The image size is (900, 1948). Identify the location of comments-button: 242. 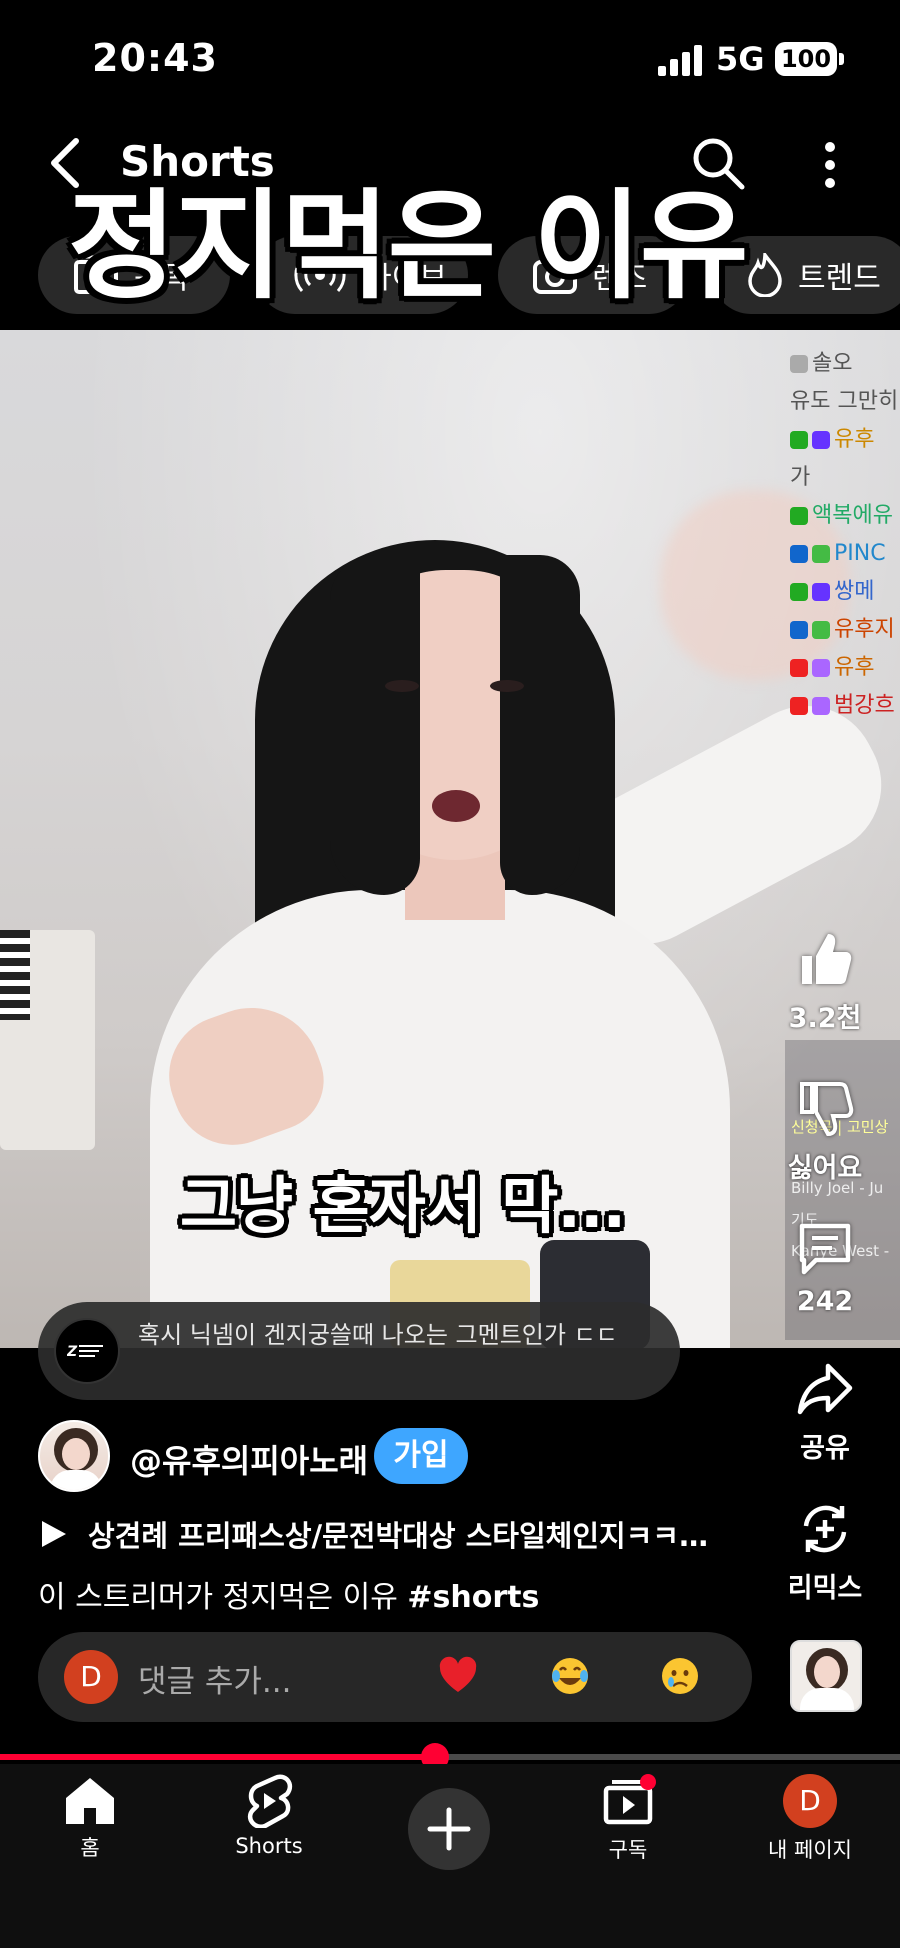
(825, 1268).